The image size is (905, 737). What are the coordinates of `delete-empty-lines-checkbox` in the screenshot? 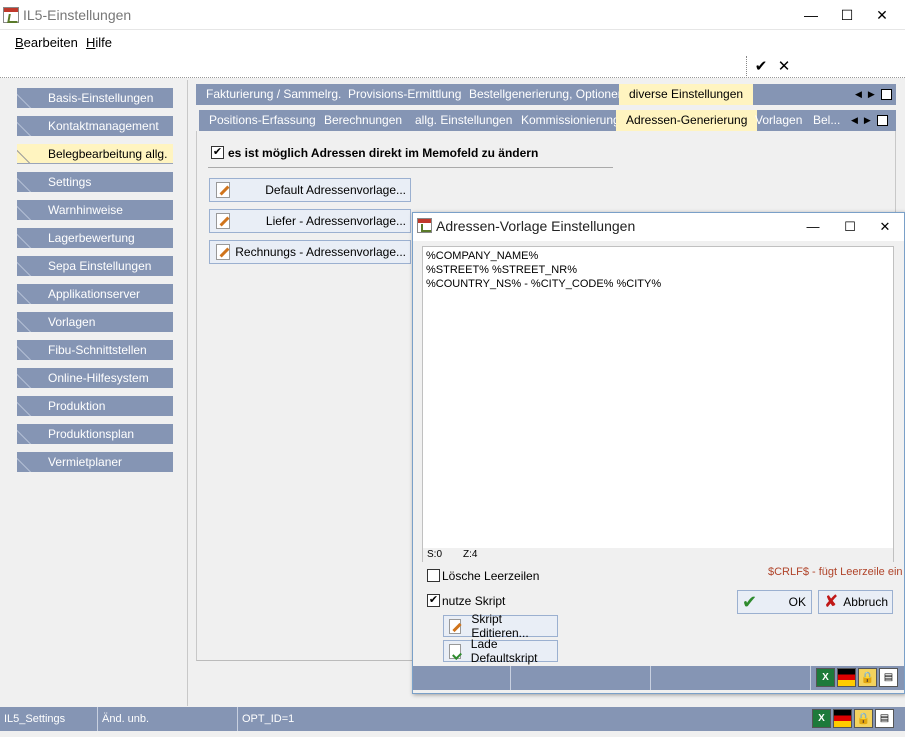 It's located at (433, 575).